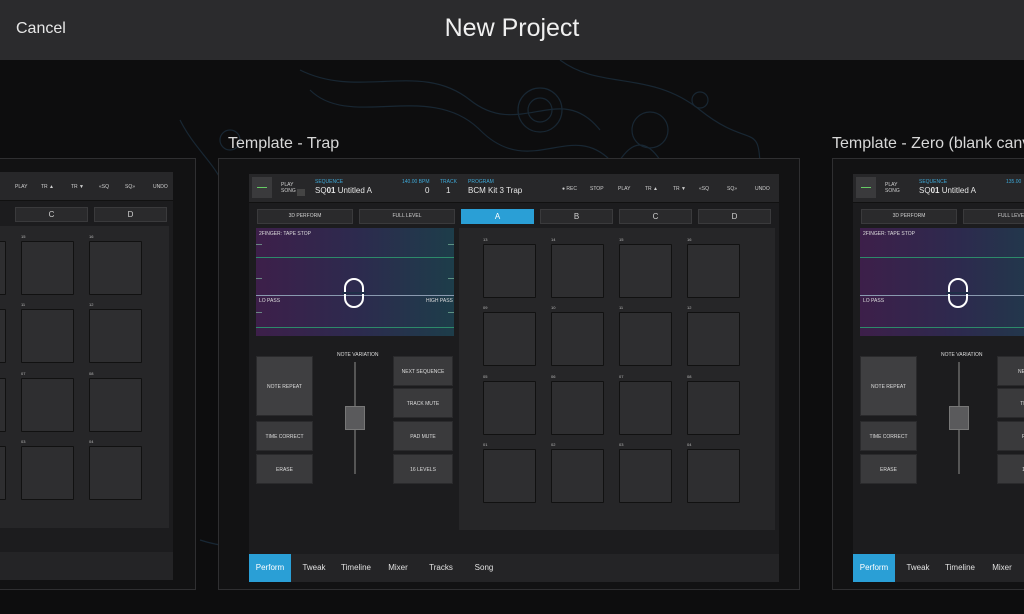 This screenshot has height=614, width=1024. What do you see at coordinates (512, 30) in the screenshot?
I see `top-bar: Cancel New Project` at bounding box center [512, 30].